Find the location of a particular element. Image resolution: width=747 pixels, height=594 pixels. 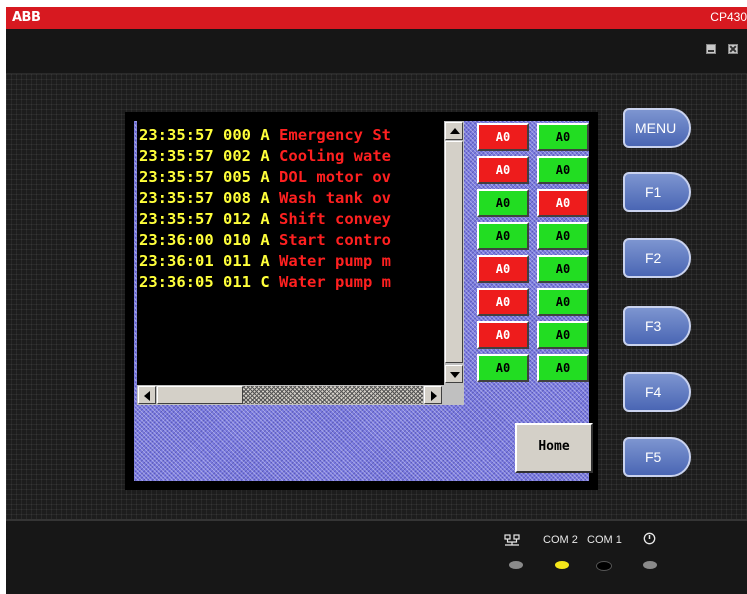

network-led is located at coordinates (516, 565).